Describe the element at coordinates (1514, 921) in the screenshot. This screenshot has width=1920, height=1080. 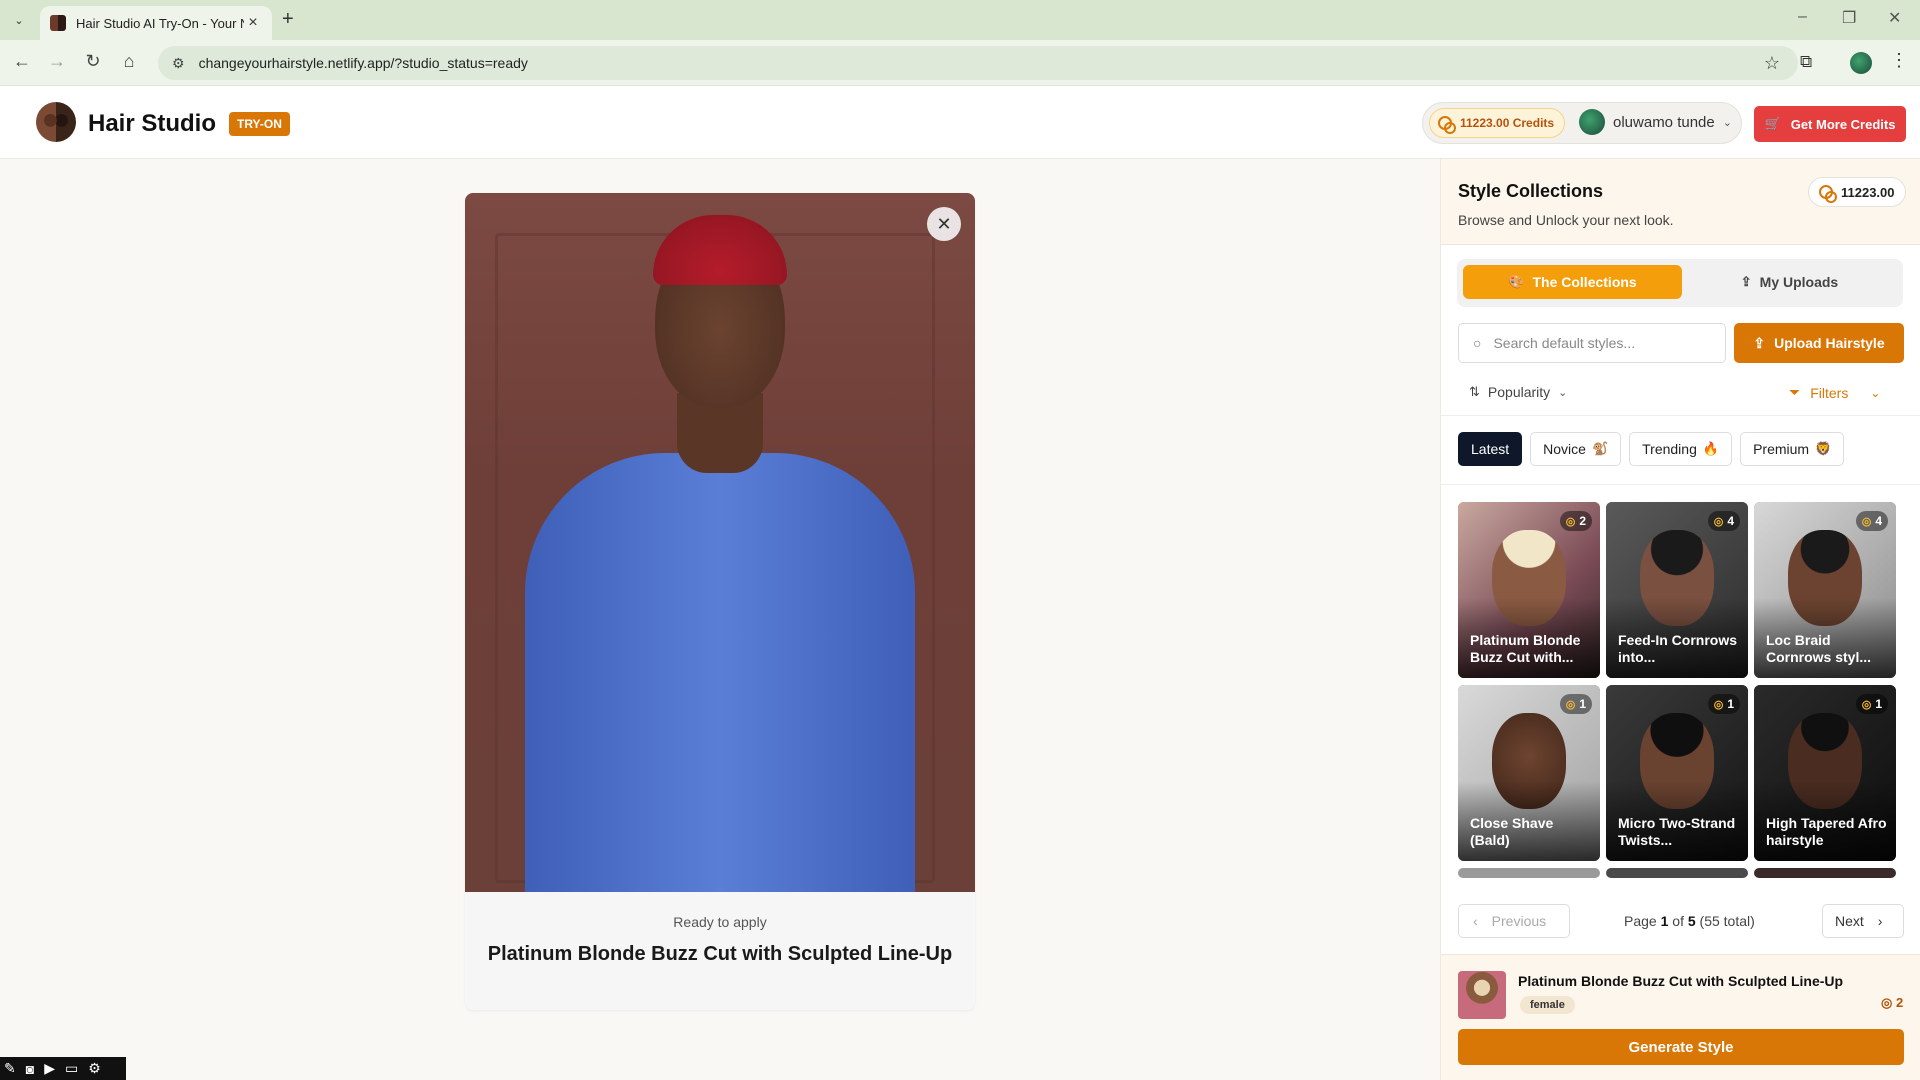
I see `previous-page-button: ‹ Previous` at that location.